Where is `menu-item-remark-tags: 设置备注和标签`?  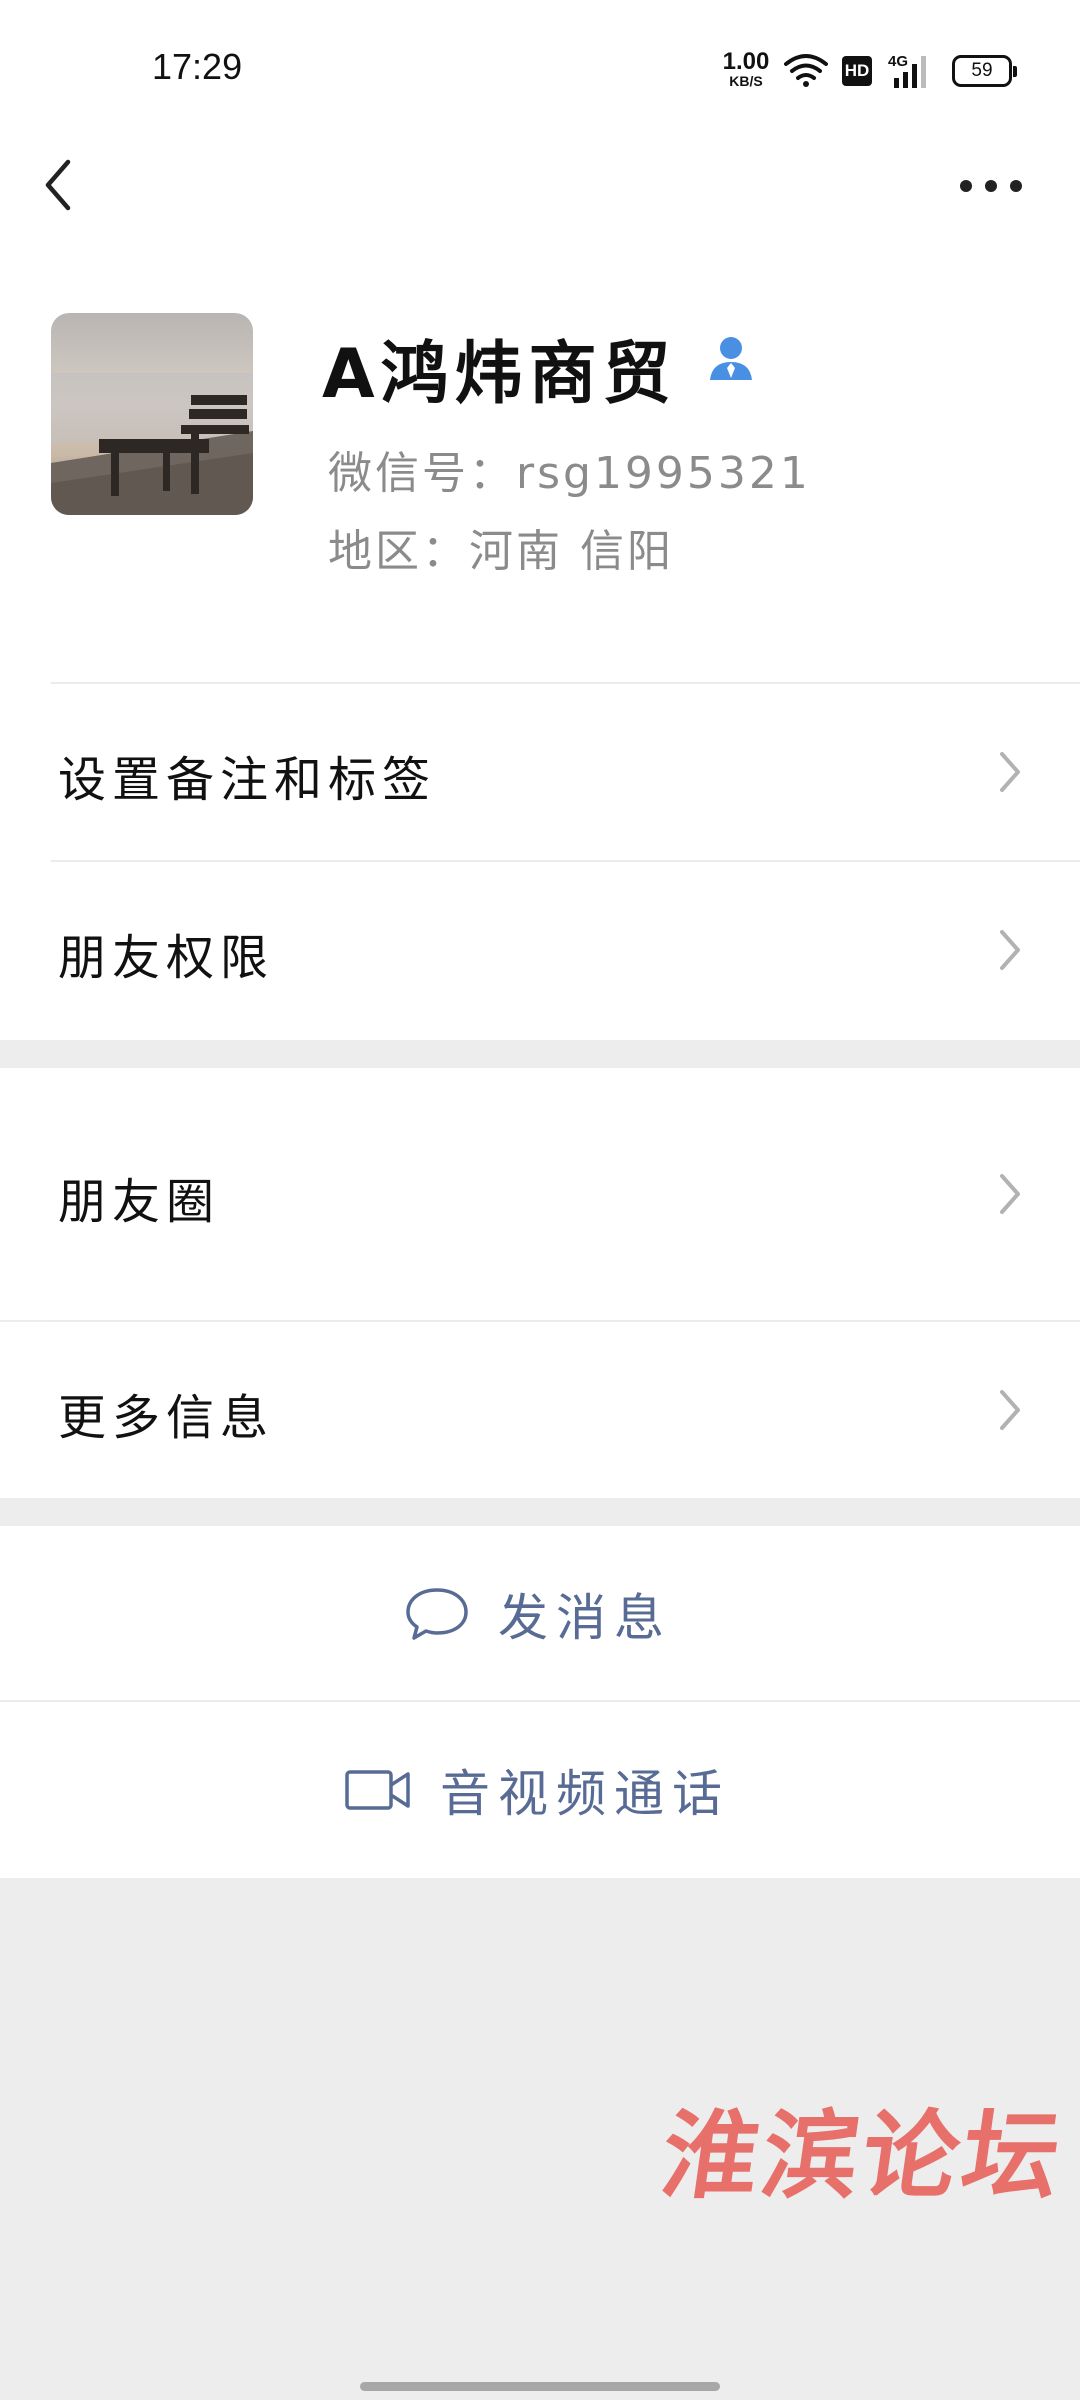 menu-item-remark-tags: 设置备注和标签 is located at coordinates (540, 772).